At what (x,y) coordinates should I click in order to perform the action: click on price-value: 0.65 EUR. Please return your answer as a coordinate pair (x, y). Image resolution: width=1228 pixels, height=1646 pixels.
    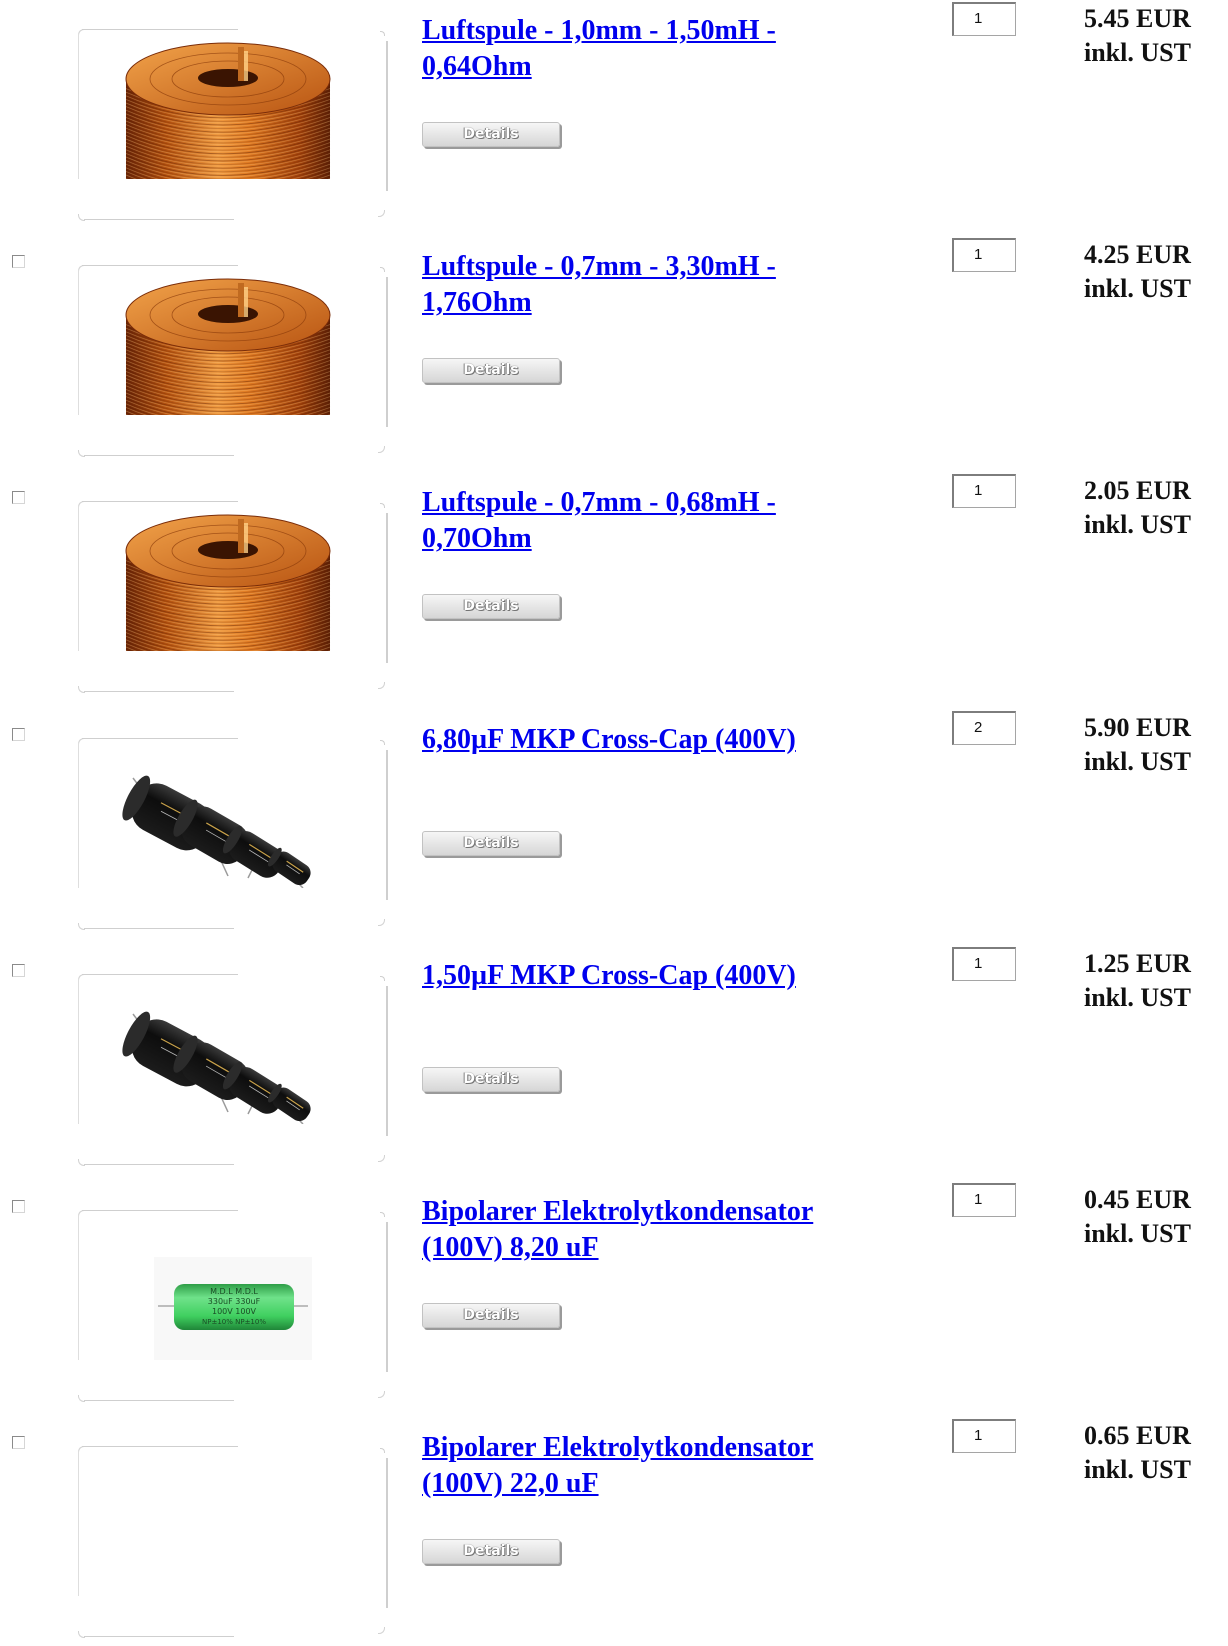
    Looking at the image, I should click on (1137, 1435).